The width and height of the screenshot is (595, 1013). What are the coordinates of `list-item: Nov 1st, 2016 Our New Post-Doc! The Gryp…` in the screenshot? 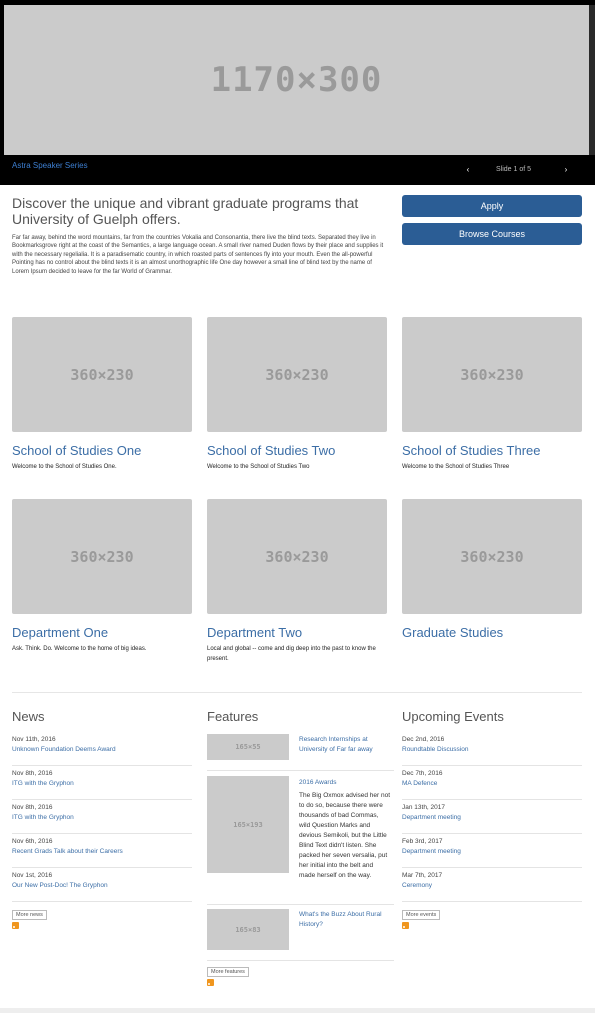 It's located at (102, 885).